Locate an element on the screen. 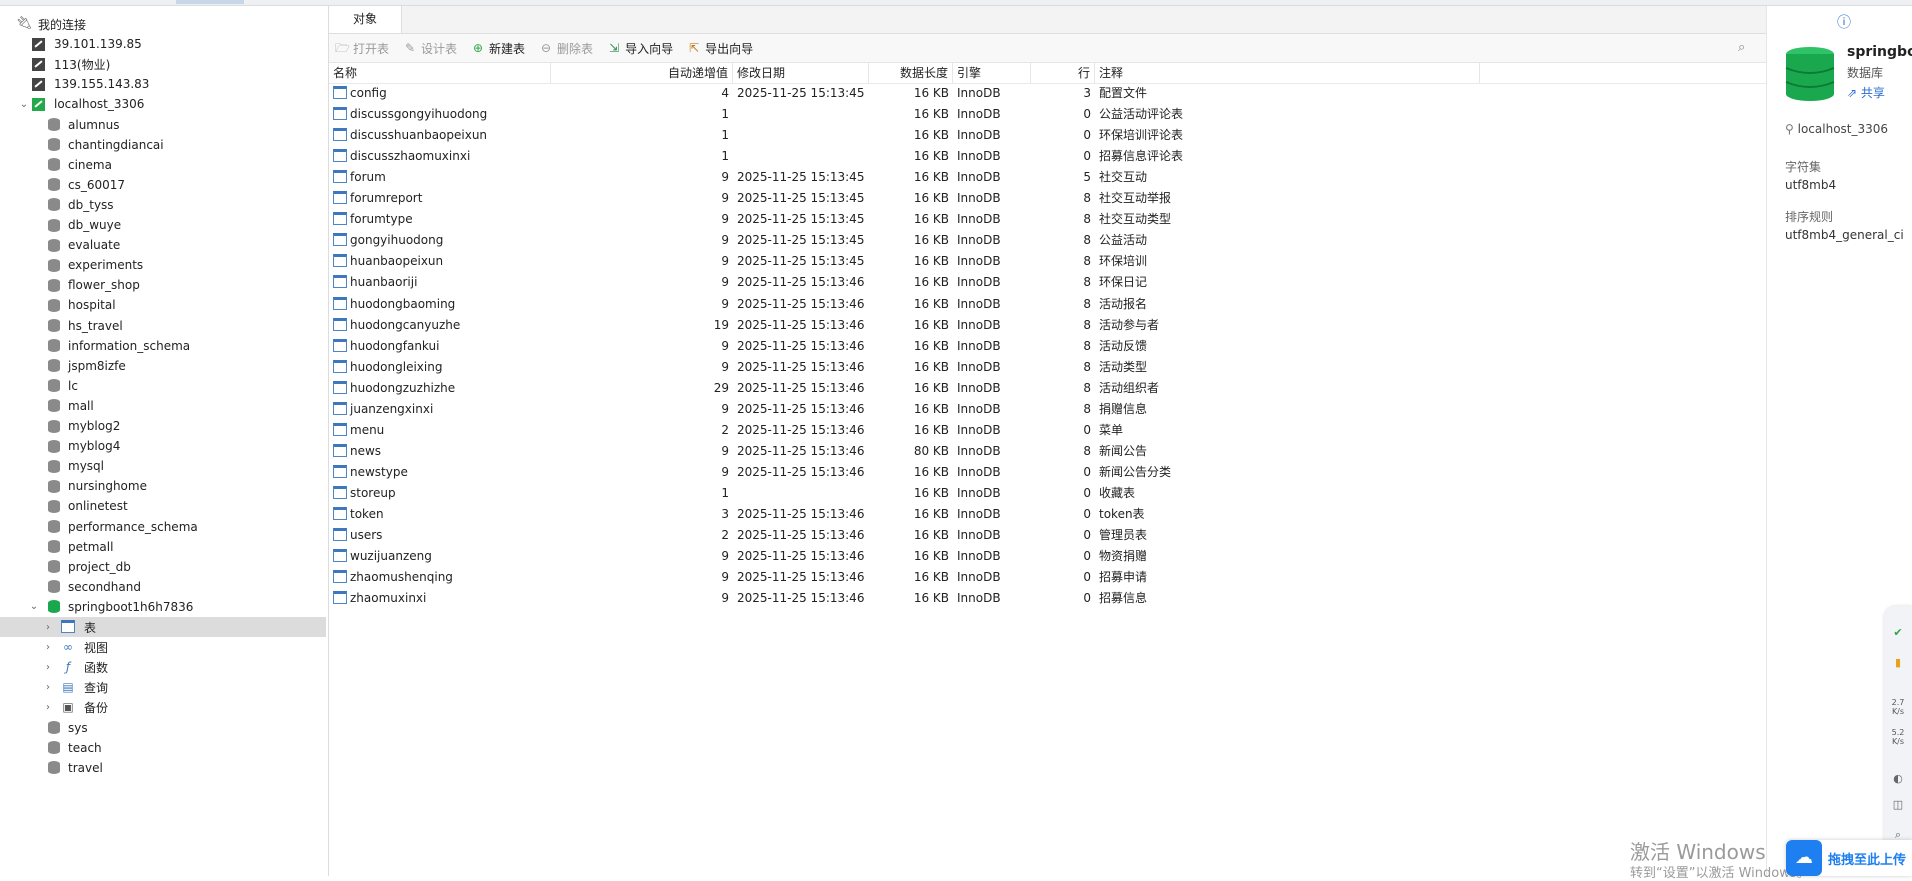 Image resolution: width=1912 pixels, height=881 pixels. upload-drop-button: ☁ 拖拽至此上传 is located at coordinates (1849, 858).